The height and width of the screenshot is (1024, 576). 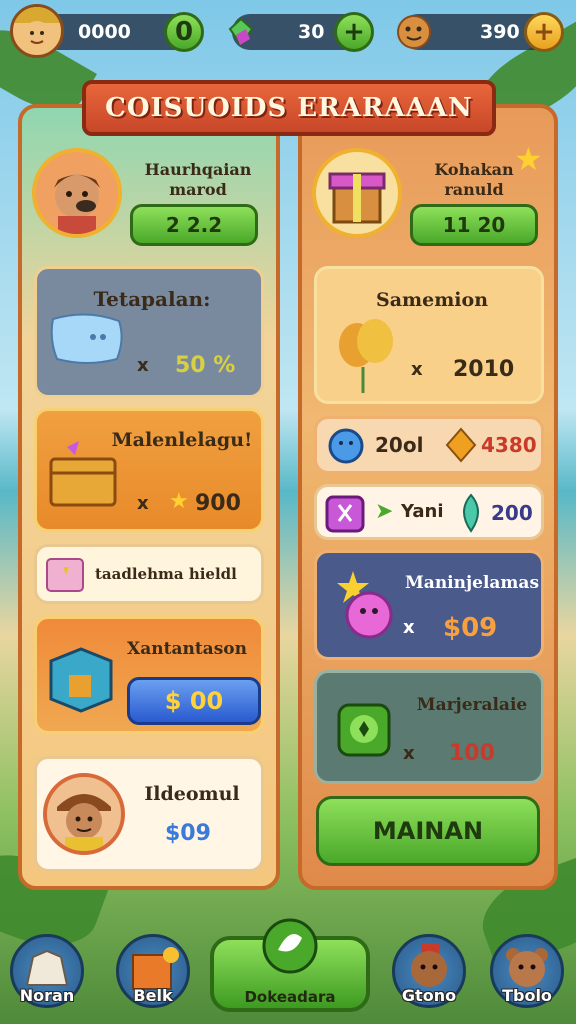 What do you see at coordinates (472, 753) in the screenshot?
I see `offer-card-qty: 100` at bounding box center [472, 753].